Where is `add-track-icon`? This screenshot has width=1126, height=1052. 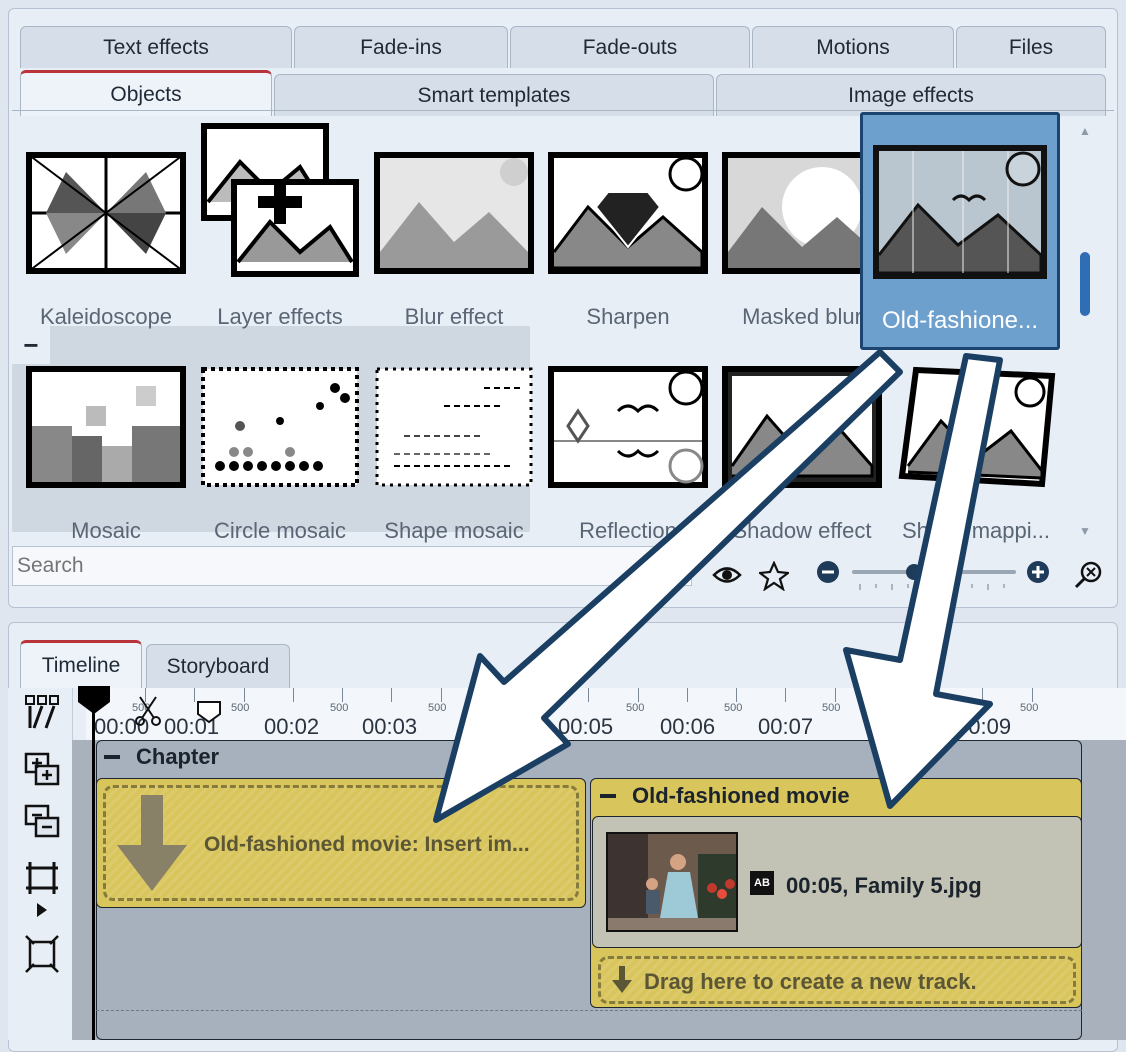
add-track-icon is located at coordinates (42, 770).